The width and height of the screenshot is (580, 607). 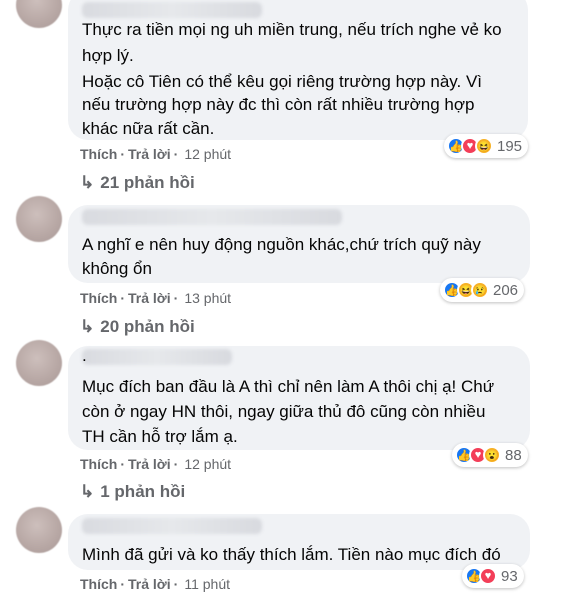 I want to click on reactions-summary: 👍 ♥ 😮 88, so click(x=490, y=455).